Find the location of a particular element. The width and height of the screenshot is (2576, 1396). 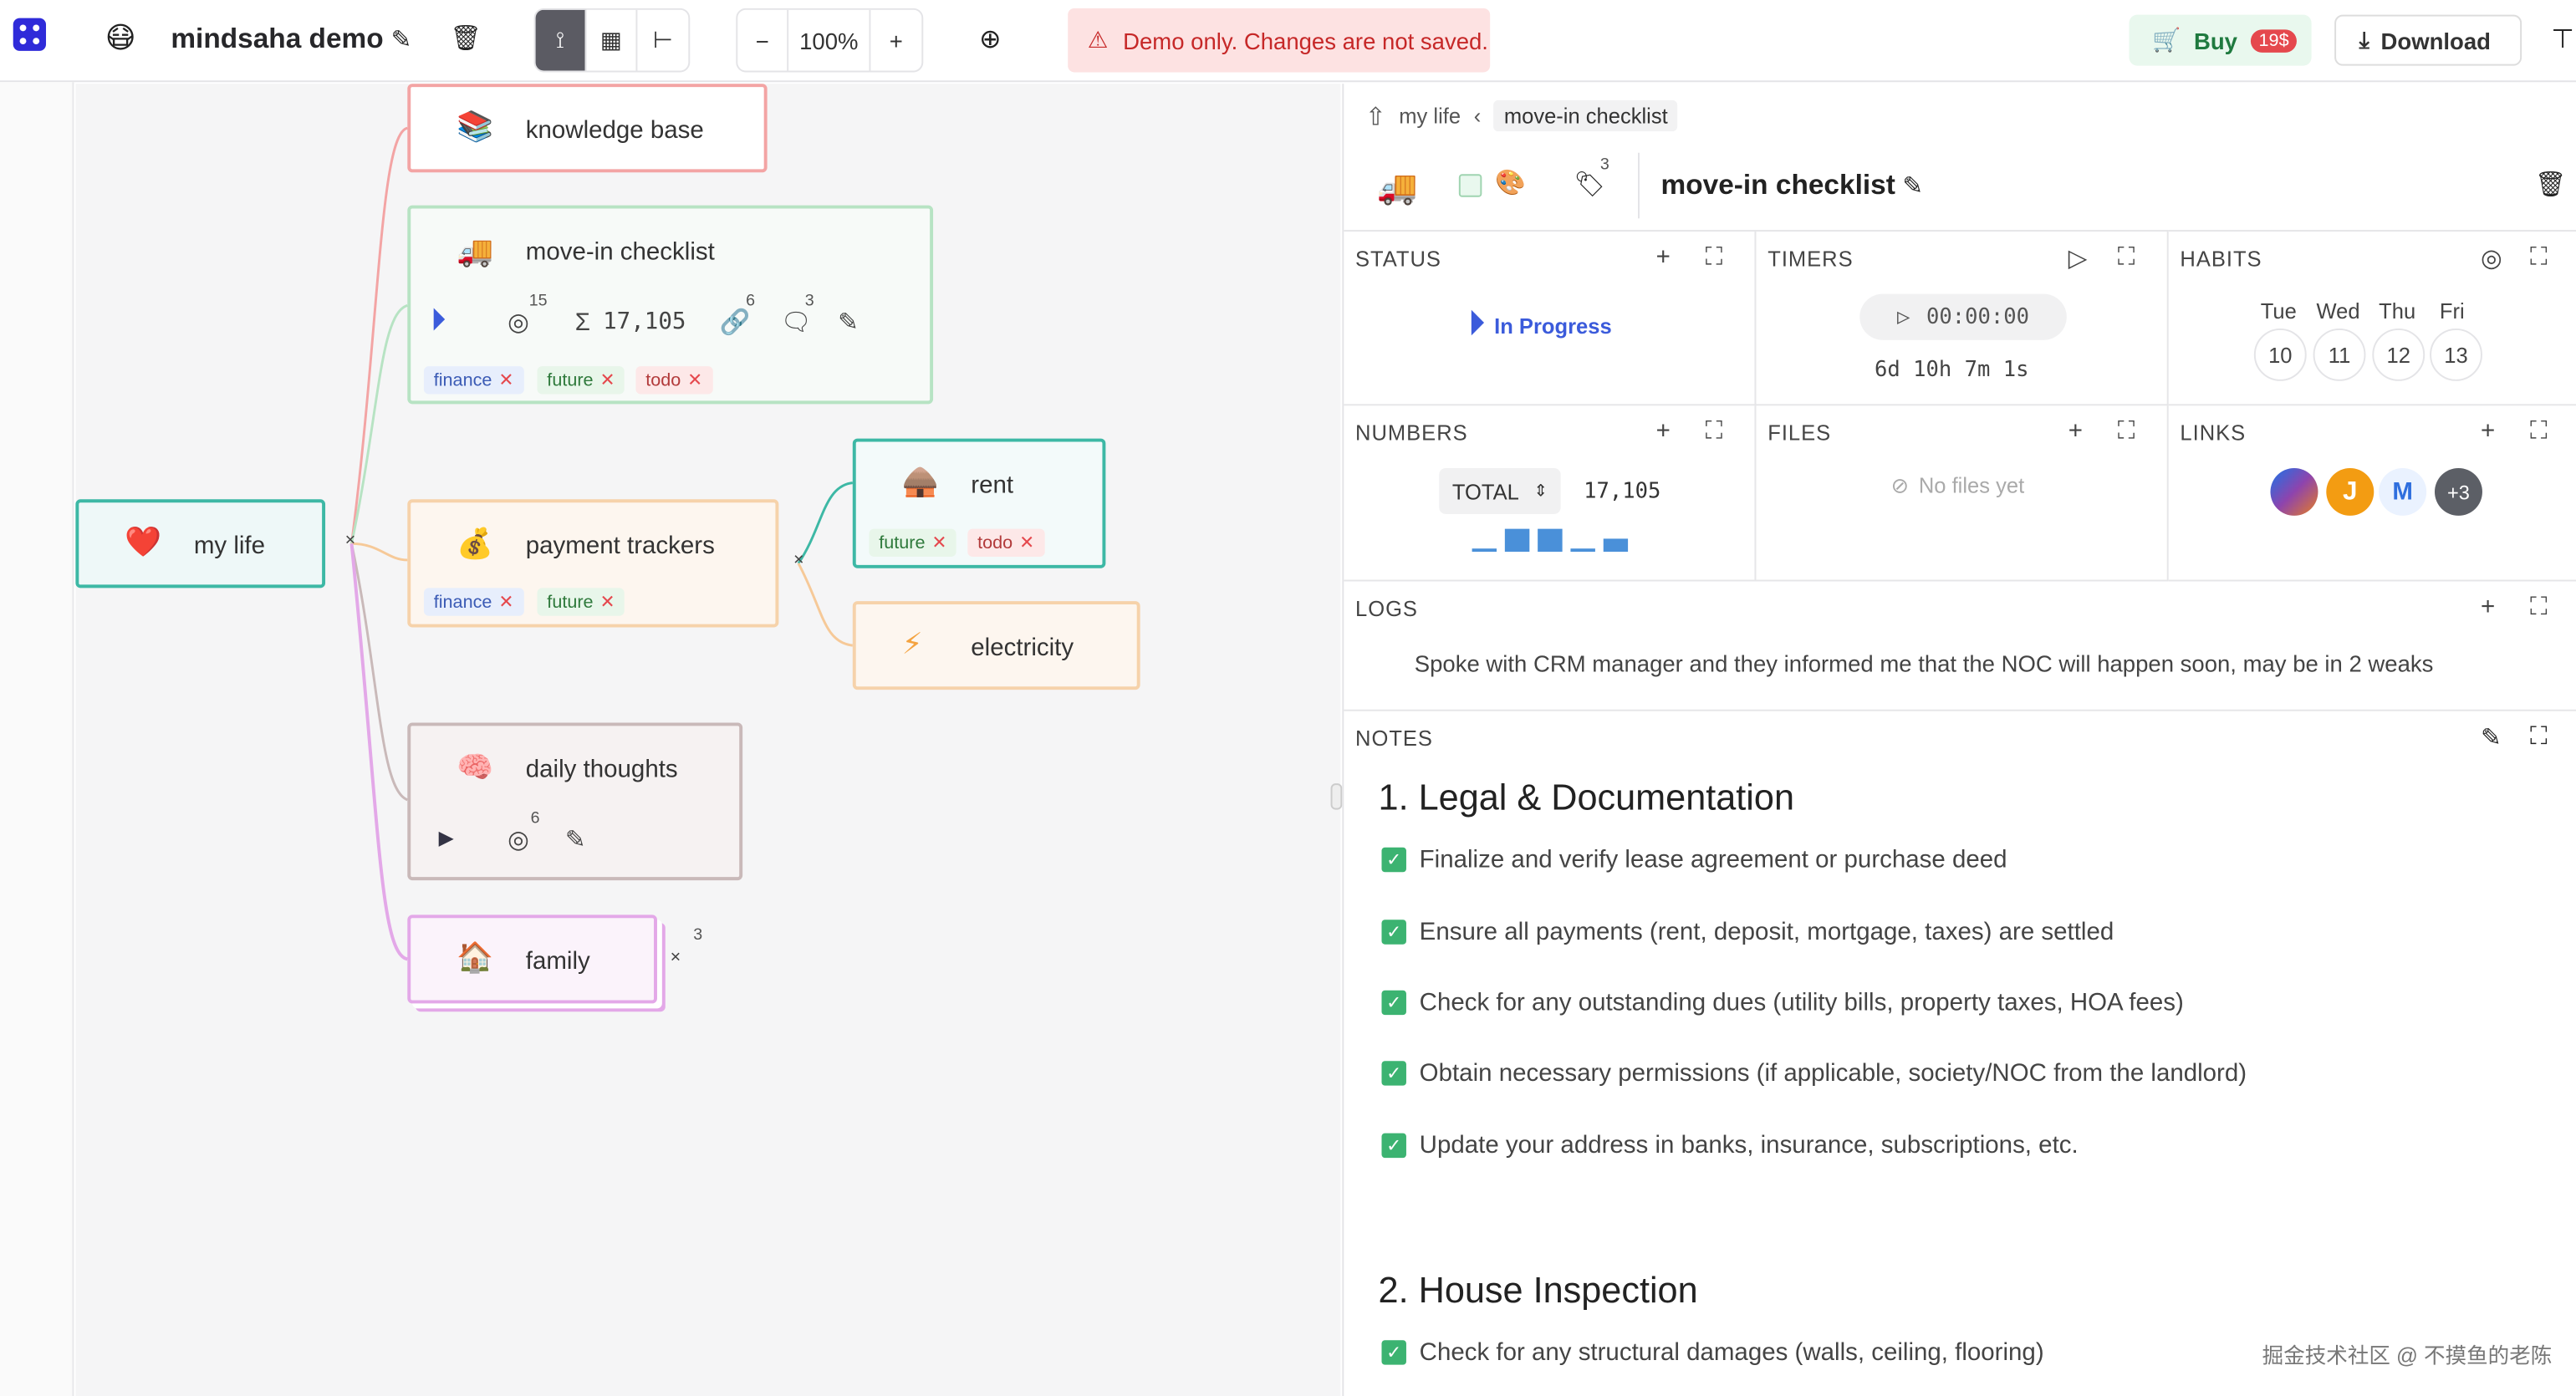

more-icon: ⊤ is located at coordinates (2562, 39).